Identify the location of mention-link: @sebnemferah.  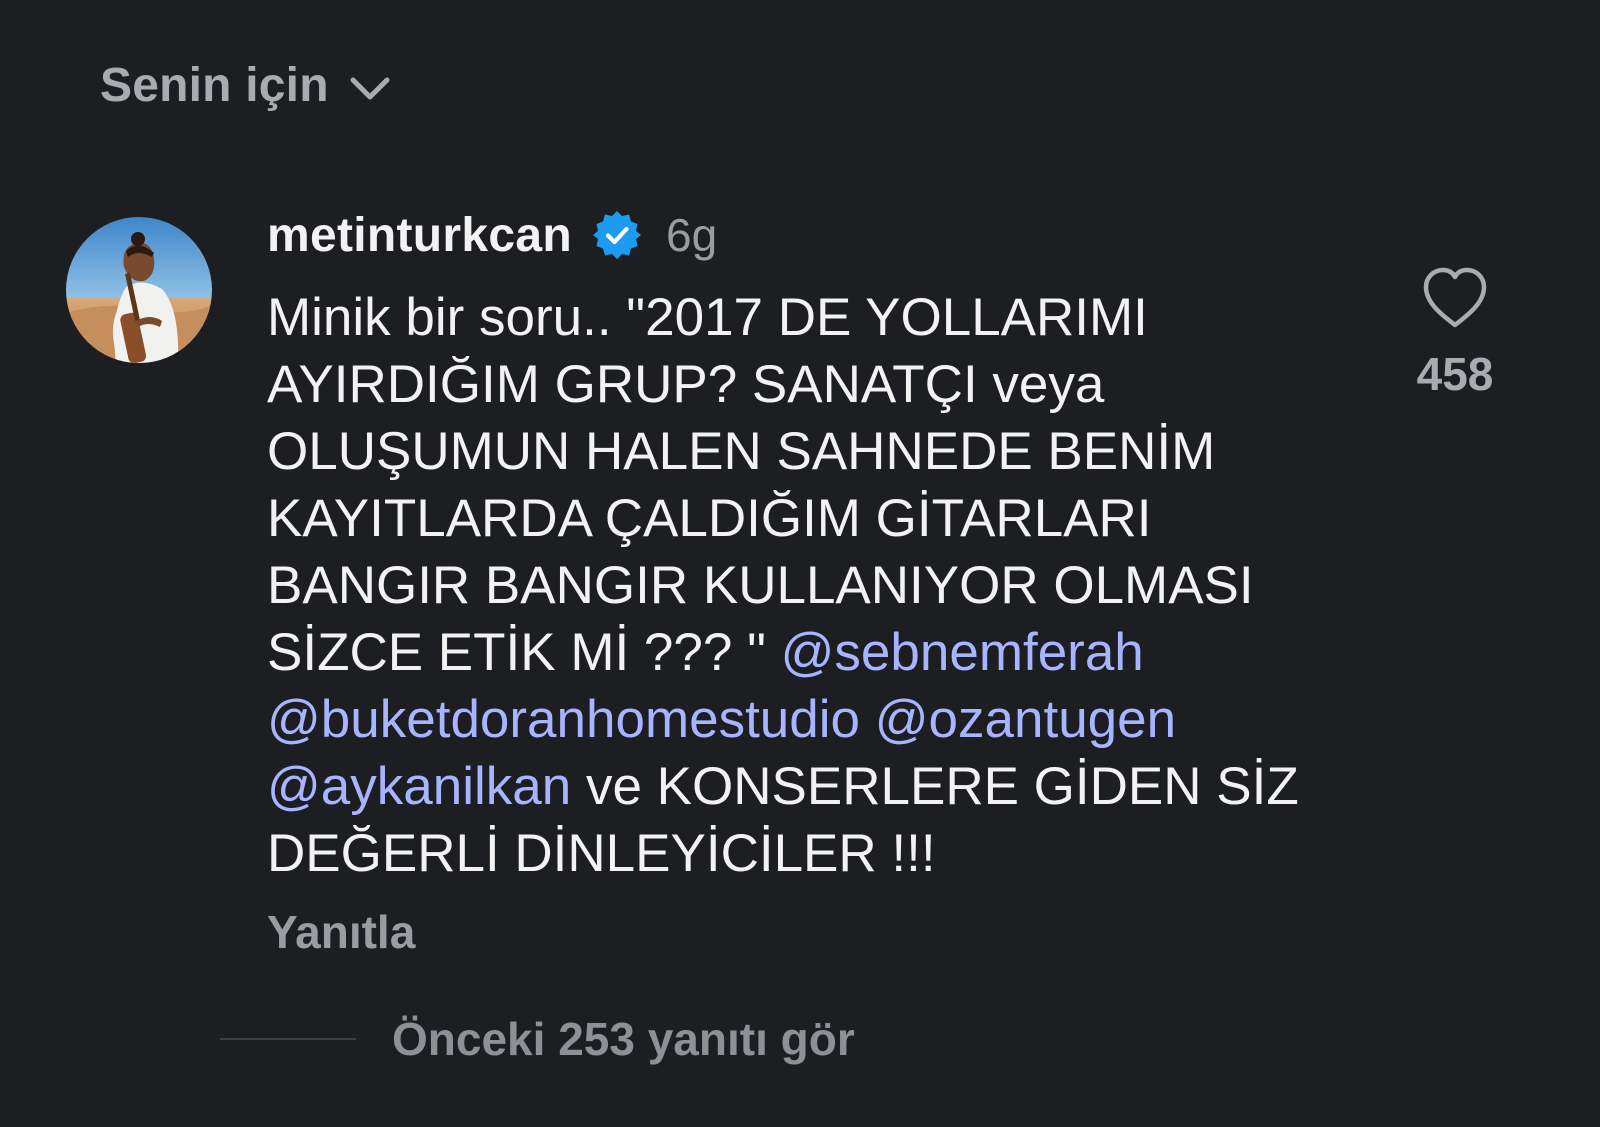
(962, 652).